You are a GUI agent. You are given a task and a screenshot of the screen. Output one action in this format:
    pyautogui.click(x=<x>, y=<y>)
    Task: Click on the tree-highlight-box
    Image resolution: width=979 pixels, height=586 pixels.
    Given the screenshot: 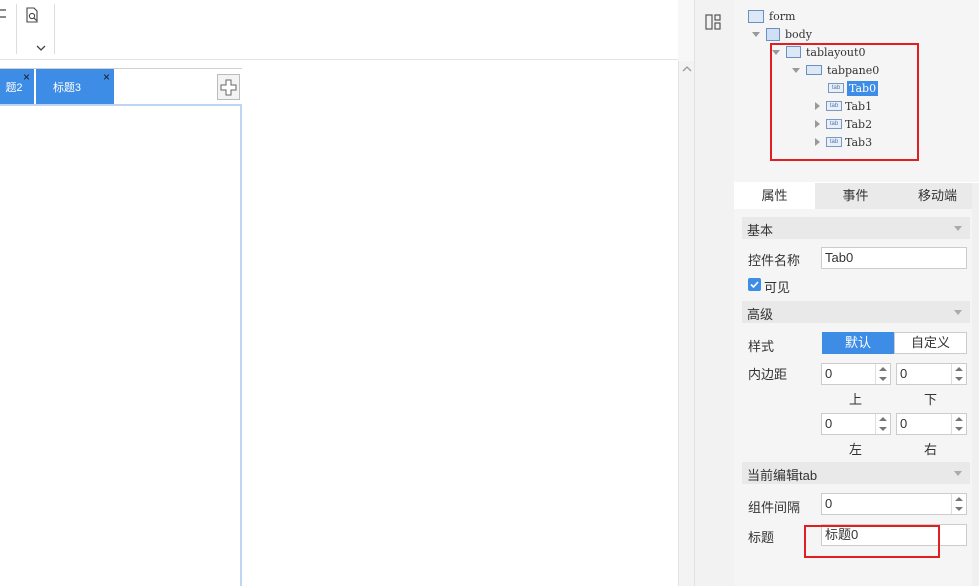 What is the action you would take?
    pyautogui.click(x=844, y=102)
    